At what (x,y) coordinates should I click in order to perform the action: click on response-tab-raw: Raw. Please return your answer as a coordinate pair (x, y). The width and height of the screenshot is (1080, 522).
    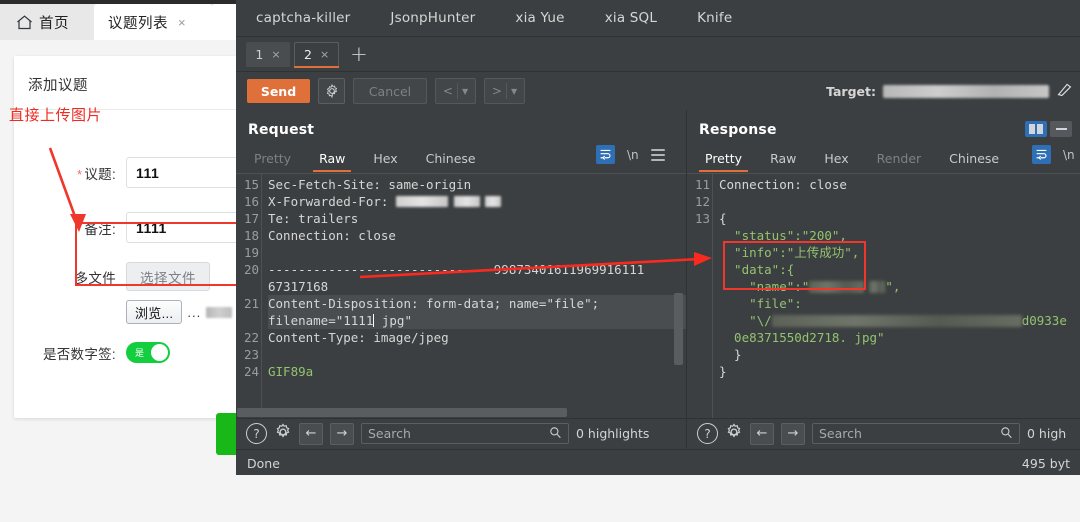
    Looking at the image, I should click on (783, 158).